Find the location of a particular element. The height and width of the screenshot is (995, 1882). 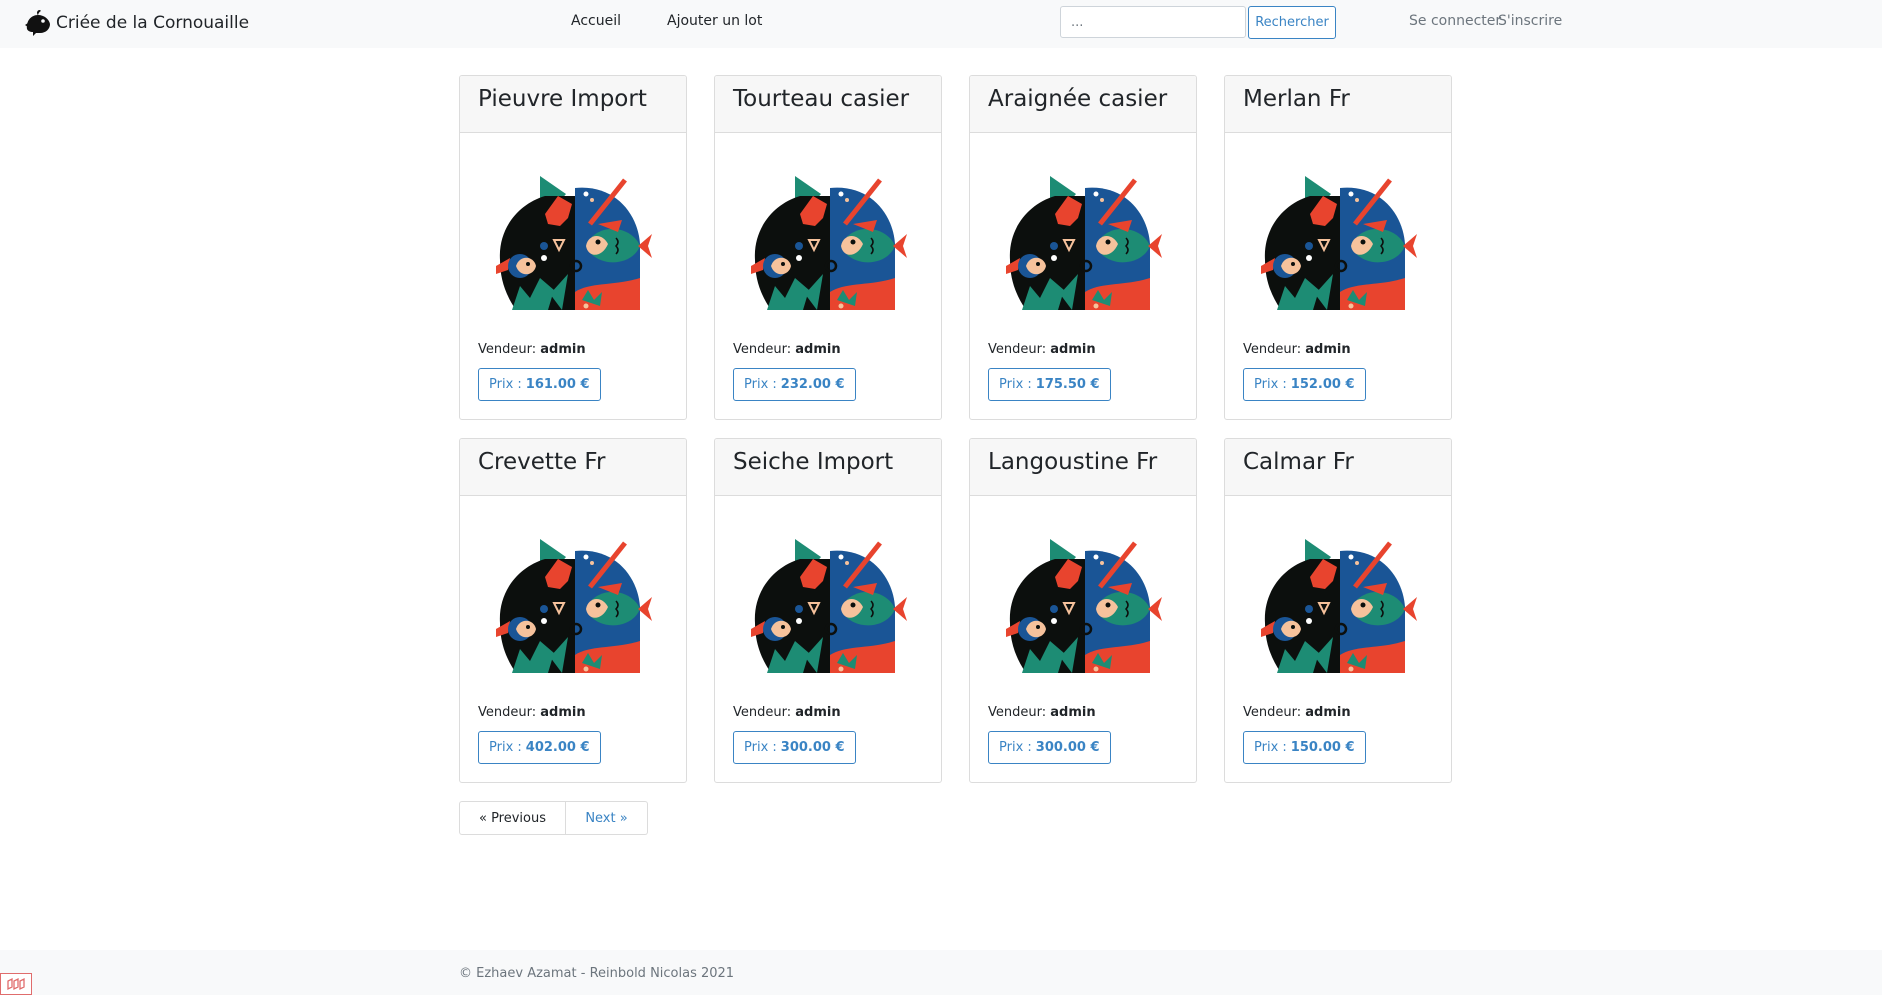

lot-card: Calmar Fr Vendeur: admin Prix :150.00 € is located at coordinates (1338, 610).